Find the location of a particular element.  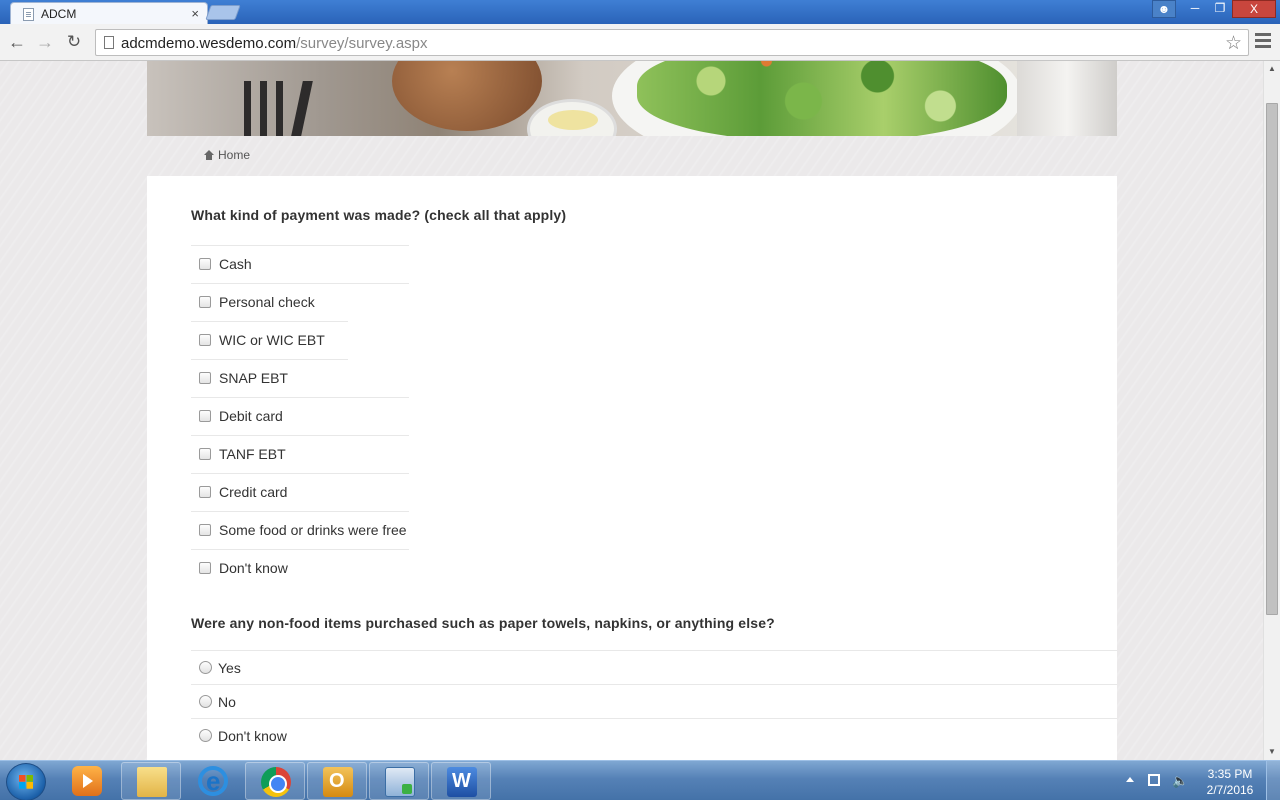

bookmark-star-icon: ☆ is located at coordinates (1233, 43).